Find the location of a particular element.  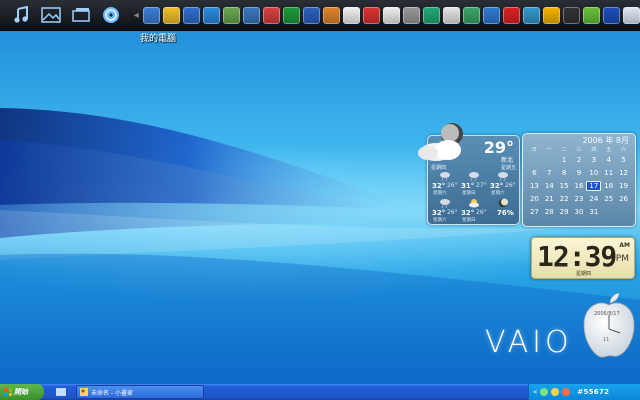

task-label: 未命名 - 小畫家 is located at coordinates (112, 393).